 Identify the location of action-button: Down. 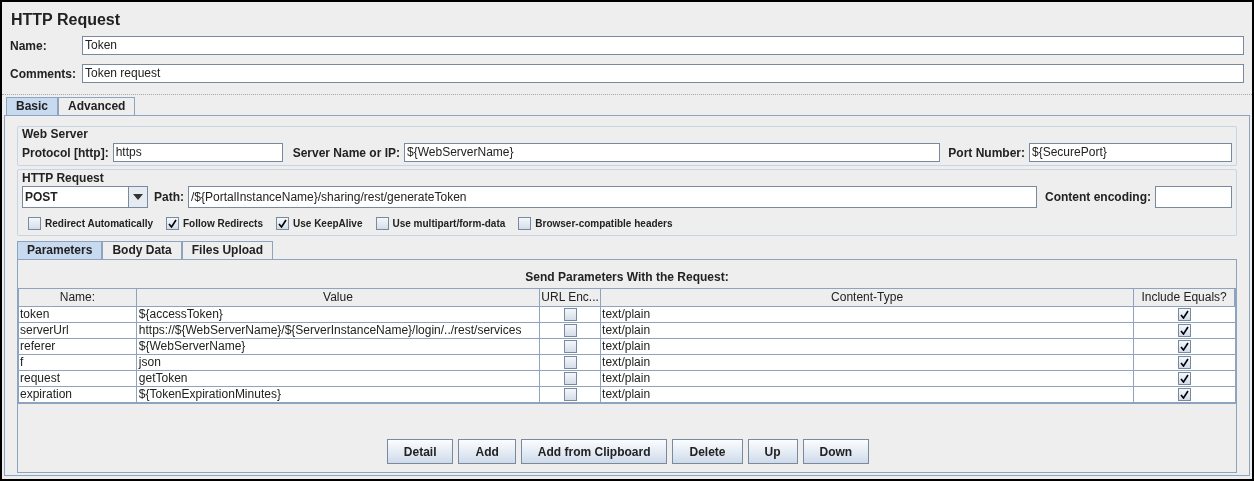
(836, 451).